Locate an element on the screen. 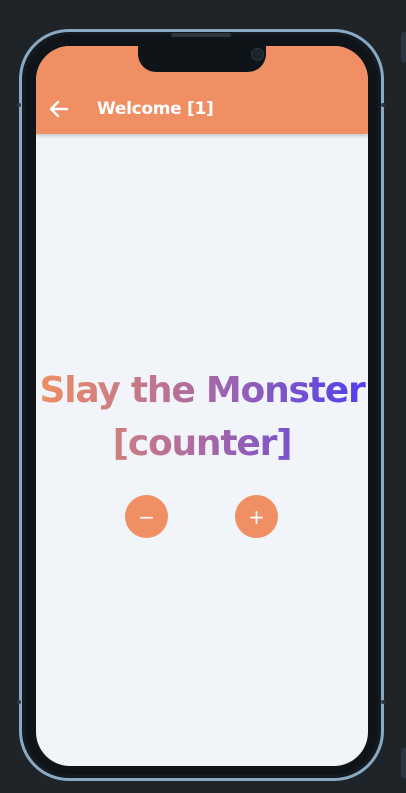  arrow-left-icon is located at coordinates (59, 109).